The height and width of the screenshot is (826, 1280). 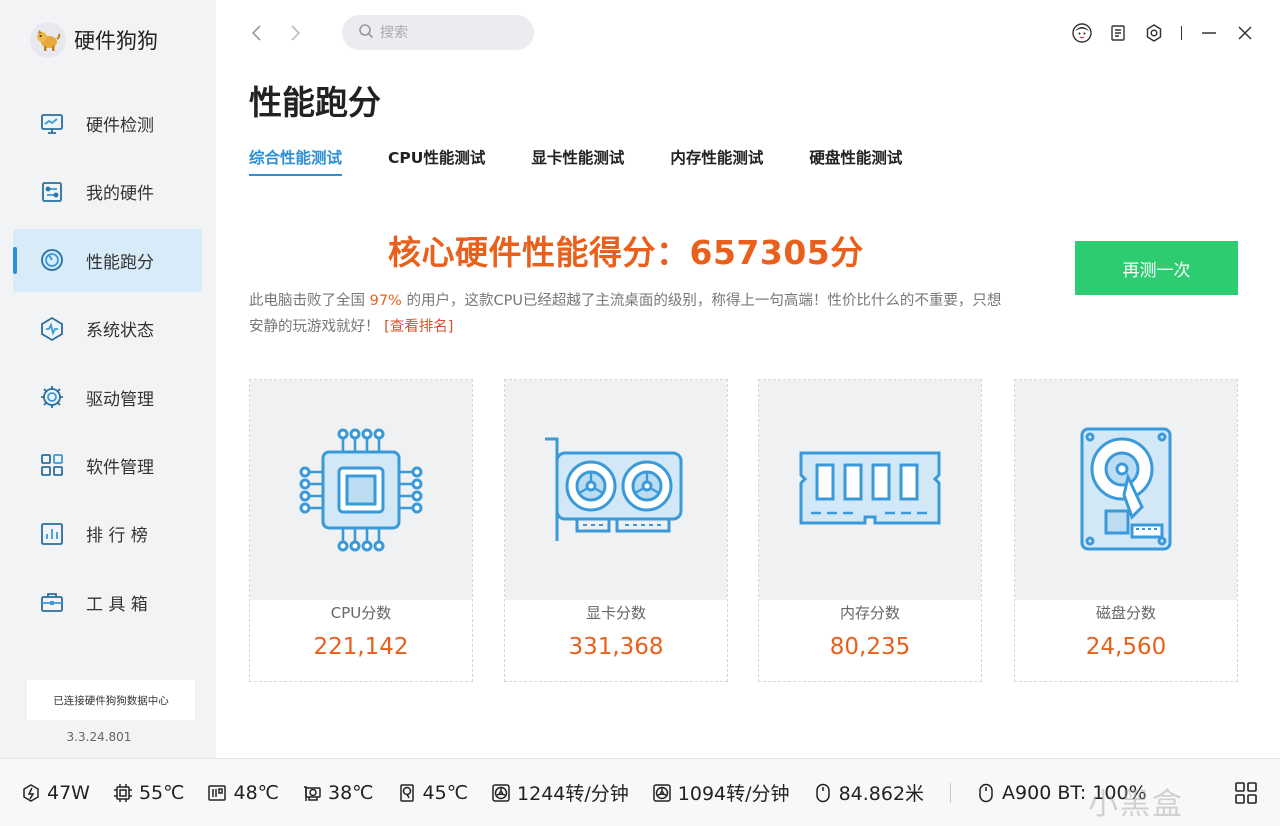 What do you see at coordinates (99, 737) in the screenshot?
I see `app-version: 3.3.24.801` at bounding box center [99, 737].